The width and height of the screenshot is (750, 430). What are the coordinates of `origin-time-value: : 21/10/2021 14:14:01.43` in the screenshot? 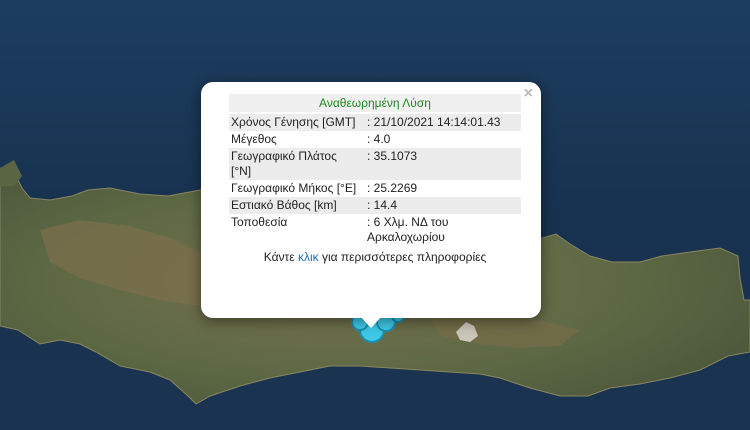 It's located at (441, 122).